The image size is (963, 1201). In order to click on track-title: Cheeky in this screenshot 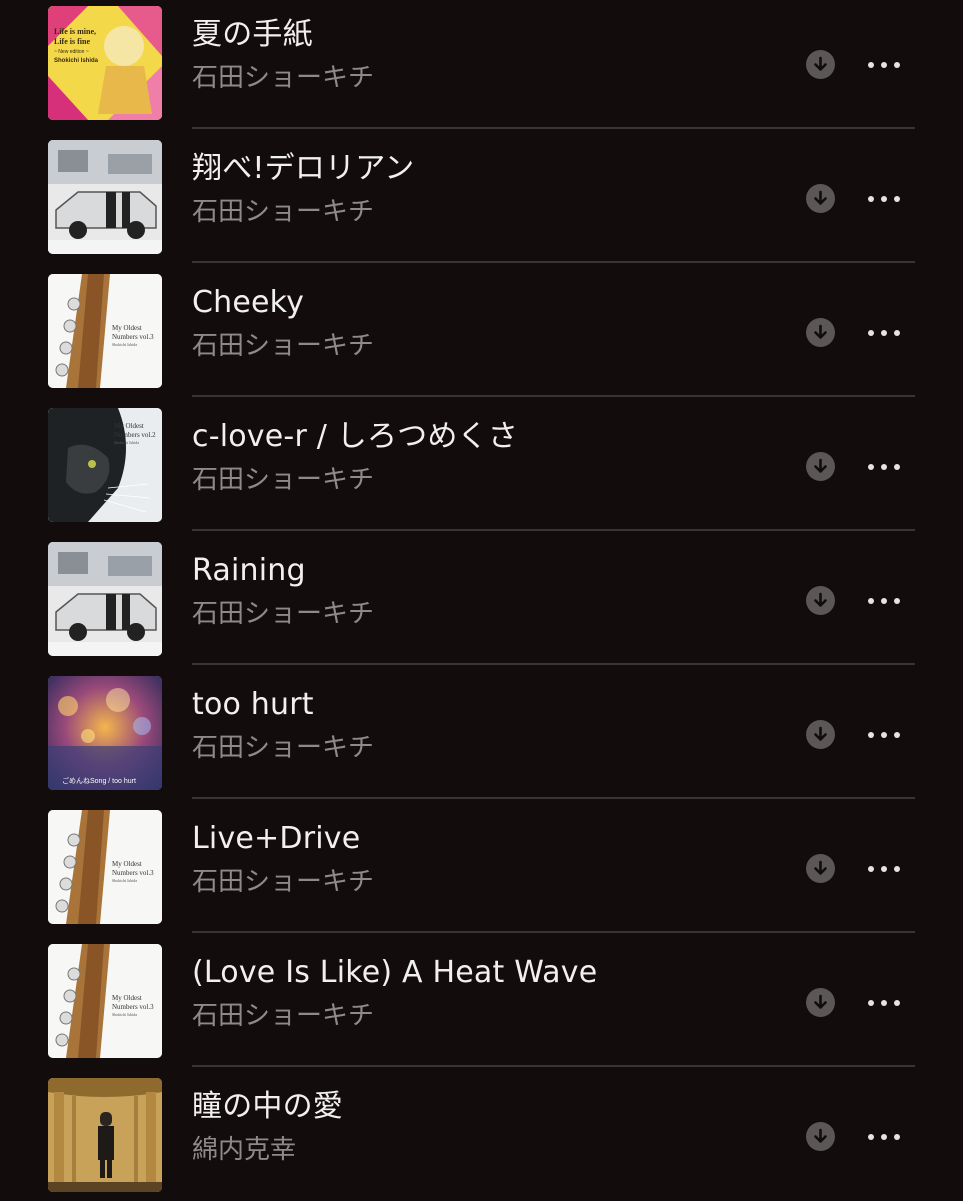, I will do `click(248, 302)`.